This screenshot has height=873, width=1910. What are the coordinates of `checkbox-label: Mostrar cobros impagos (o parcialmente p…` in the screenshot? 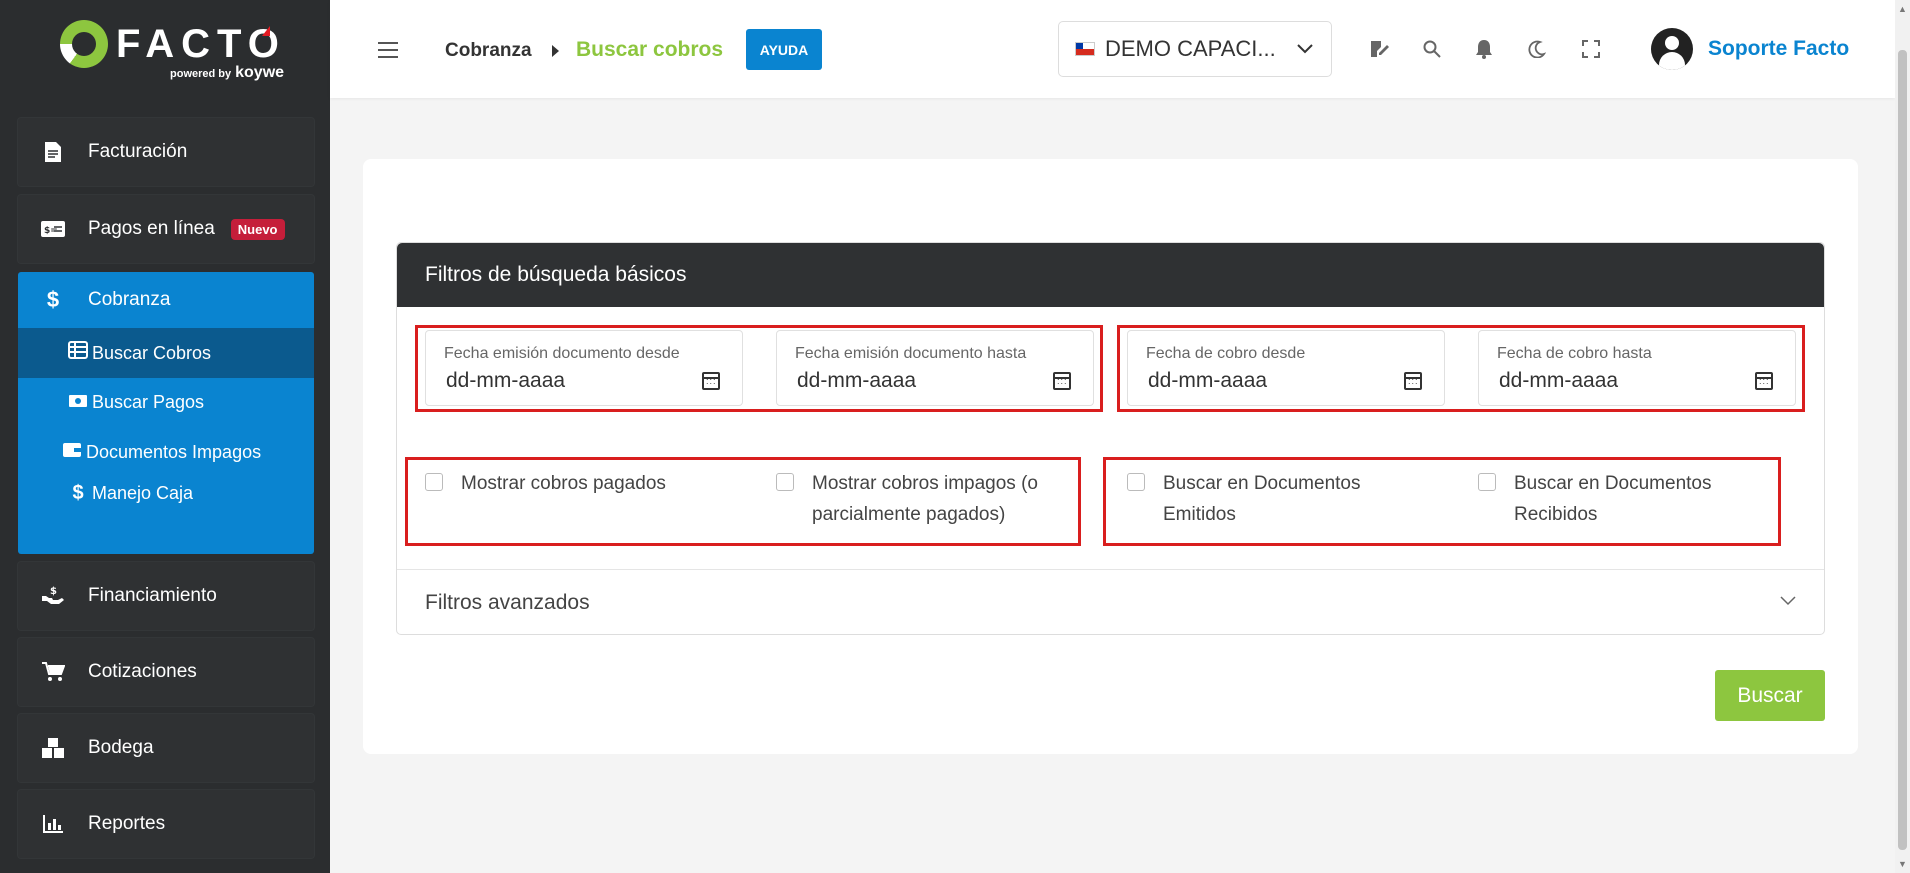 It's located at (925, 499).